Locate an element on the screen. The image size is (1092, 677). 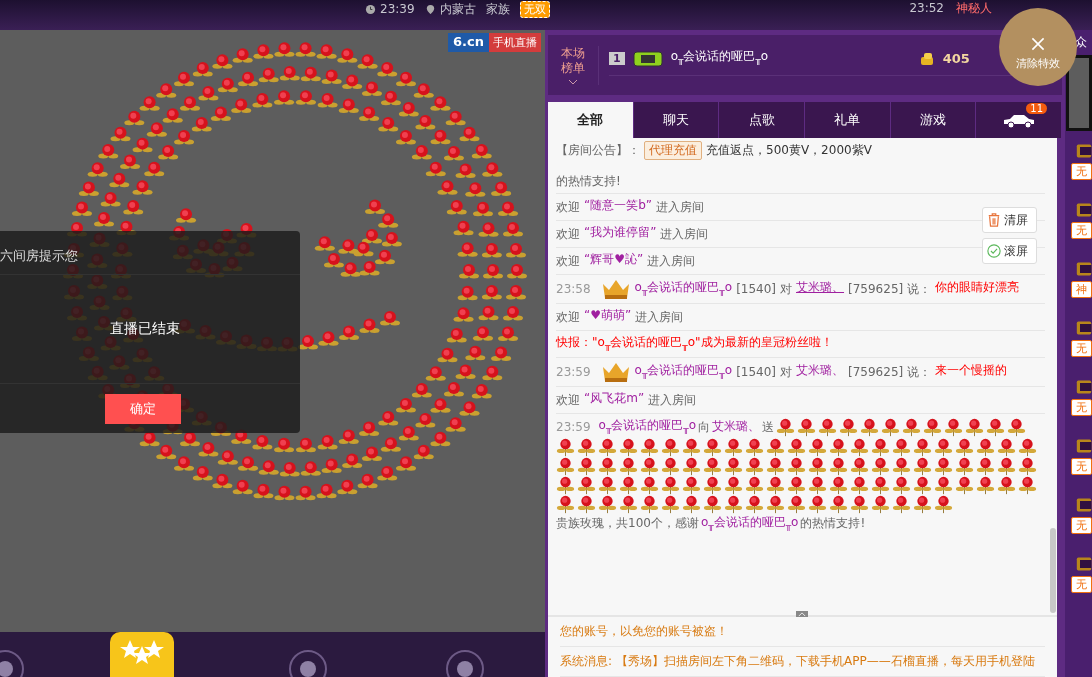
car-icon is located at coordinates (1018, 120).